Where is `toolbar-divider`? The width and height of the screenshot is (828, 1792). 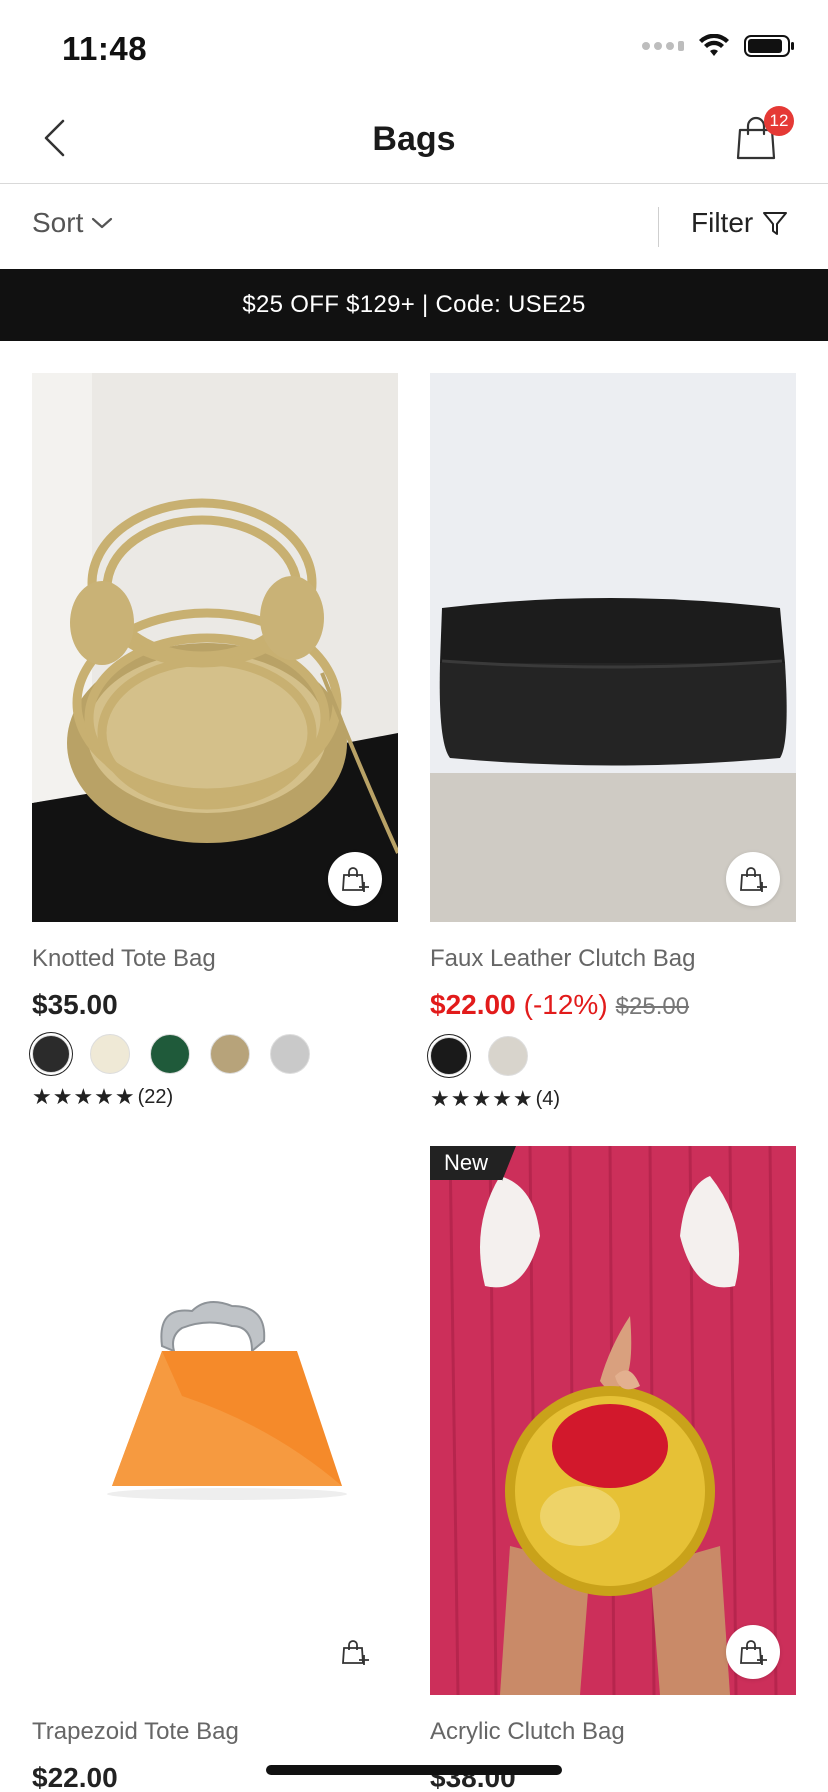
toolbar-divider is located at coordinates (658, 227).